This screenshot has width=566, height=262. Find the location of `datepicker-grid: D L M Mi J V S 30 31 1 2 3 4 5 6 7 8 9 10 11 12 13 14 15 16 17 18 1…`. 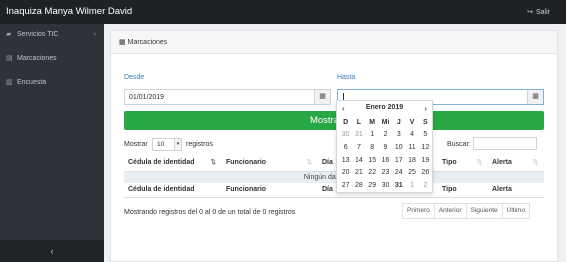

datepicker-grid: D L M Mi J V S 30 31 1 2 3 4 5 6 7 8 9 10 11 12 13 14 15 16 17 18 1… is located at coordinates (385, 154).